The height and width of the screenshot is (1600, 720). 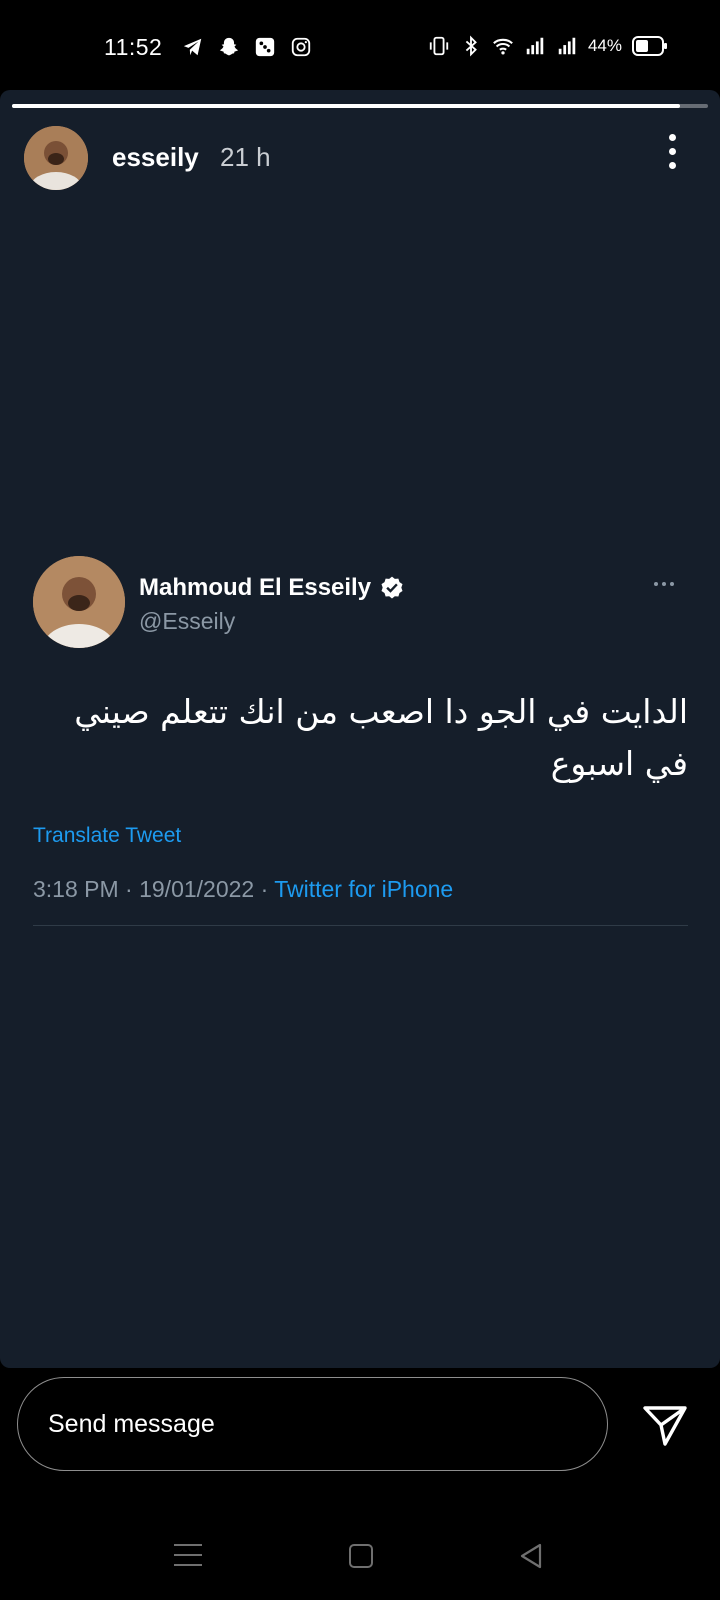 I want to click on message-placeholder: Send message, so click(x=131, y=1424).